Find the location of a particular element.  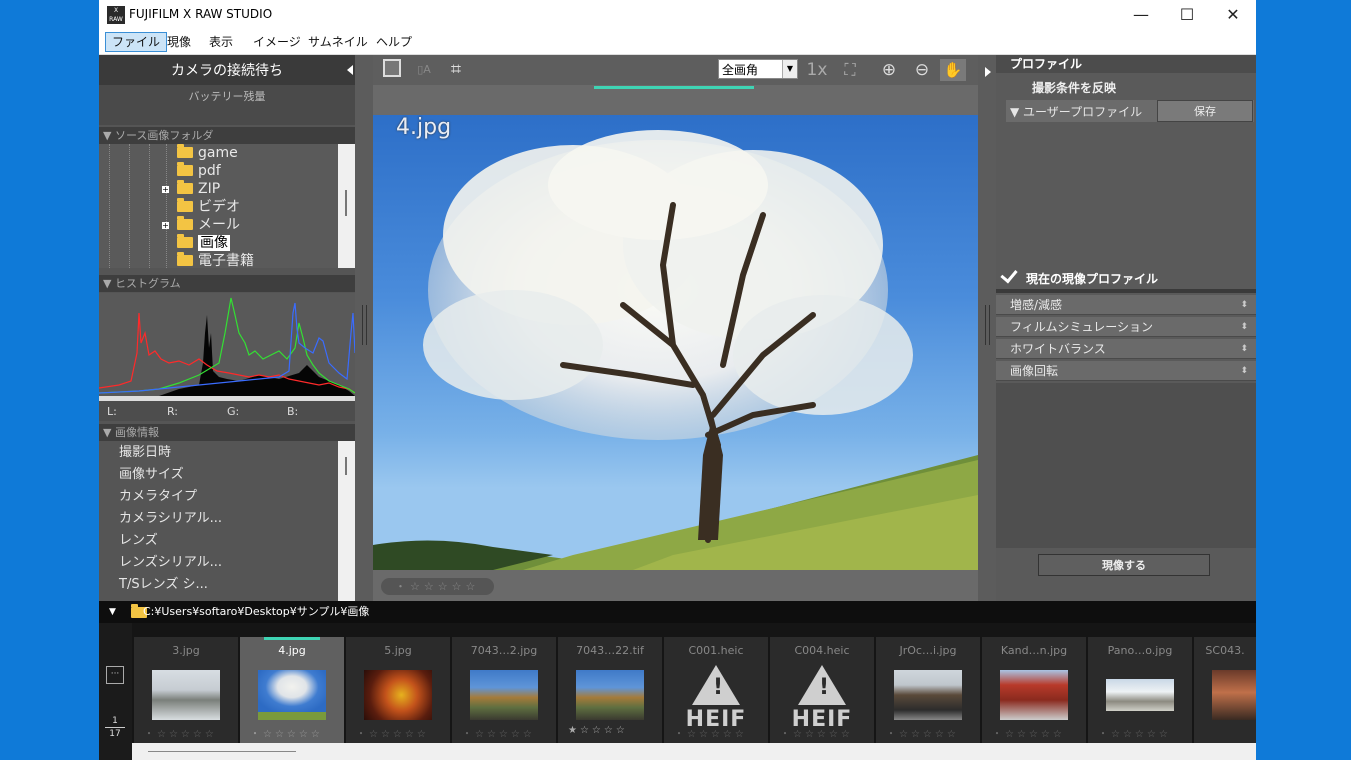

thumbnail: C001.heic ! HEIF ・☆☆☆☆☆ is located at coordinates (716, 690).